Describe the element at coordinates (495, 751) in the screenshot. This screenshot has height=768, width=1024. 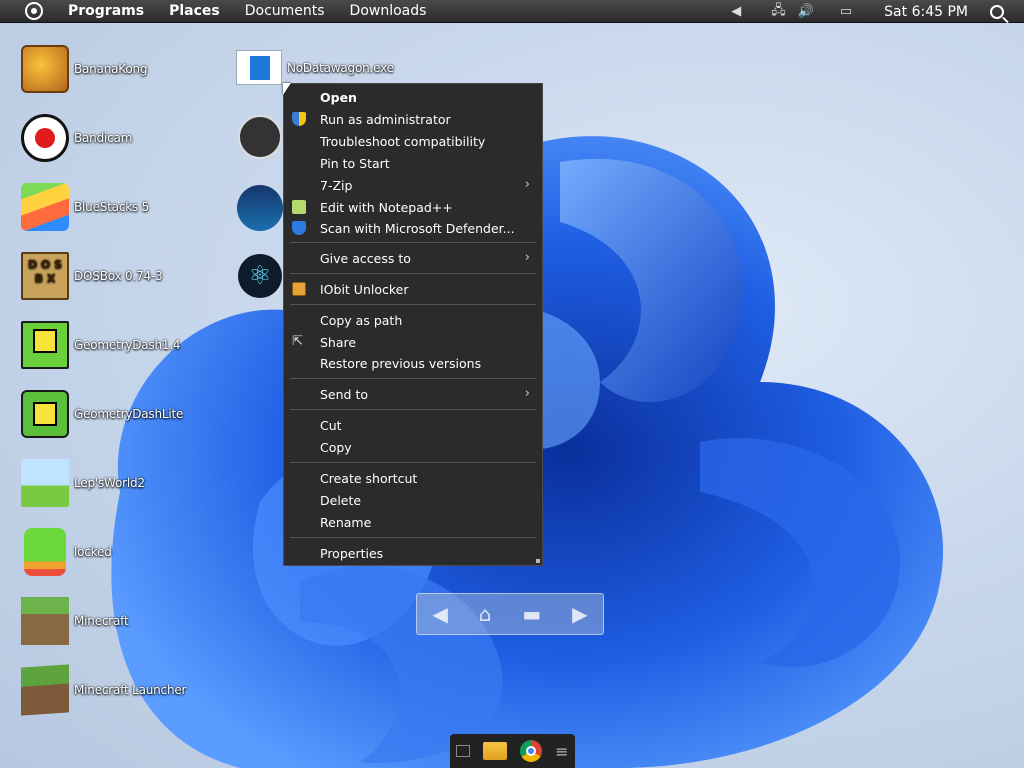
I see `file-explorer-icon` at that location.